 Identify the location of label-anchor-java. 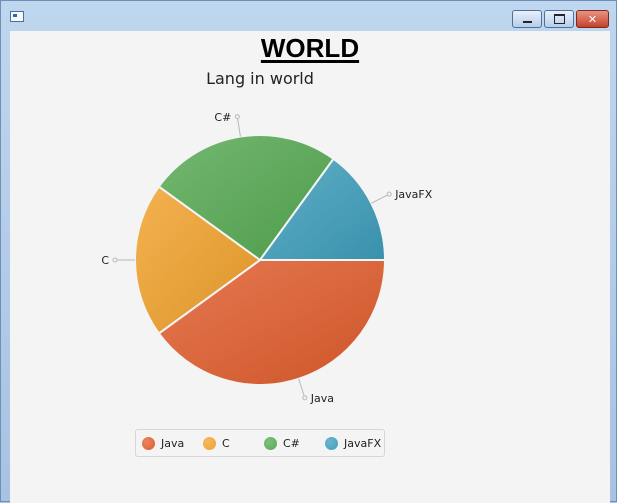
(305, 398).